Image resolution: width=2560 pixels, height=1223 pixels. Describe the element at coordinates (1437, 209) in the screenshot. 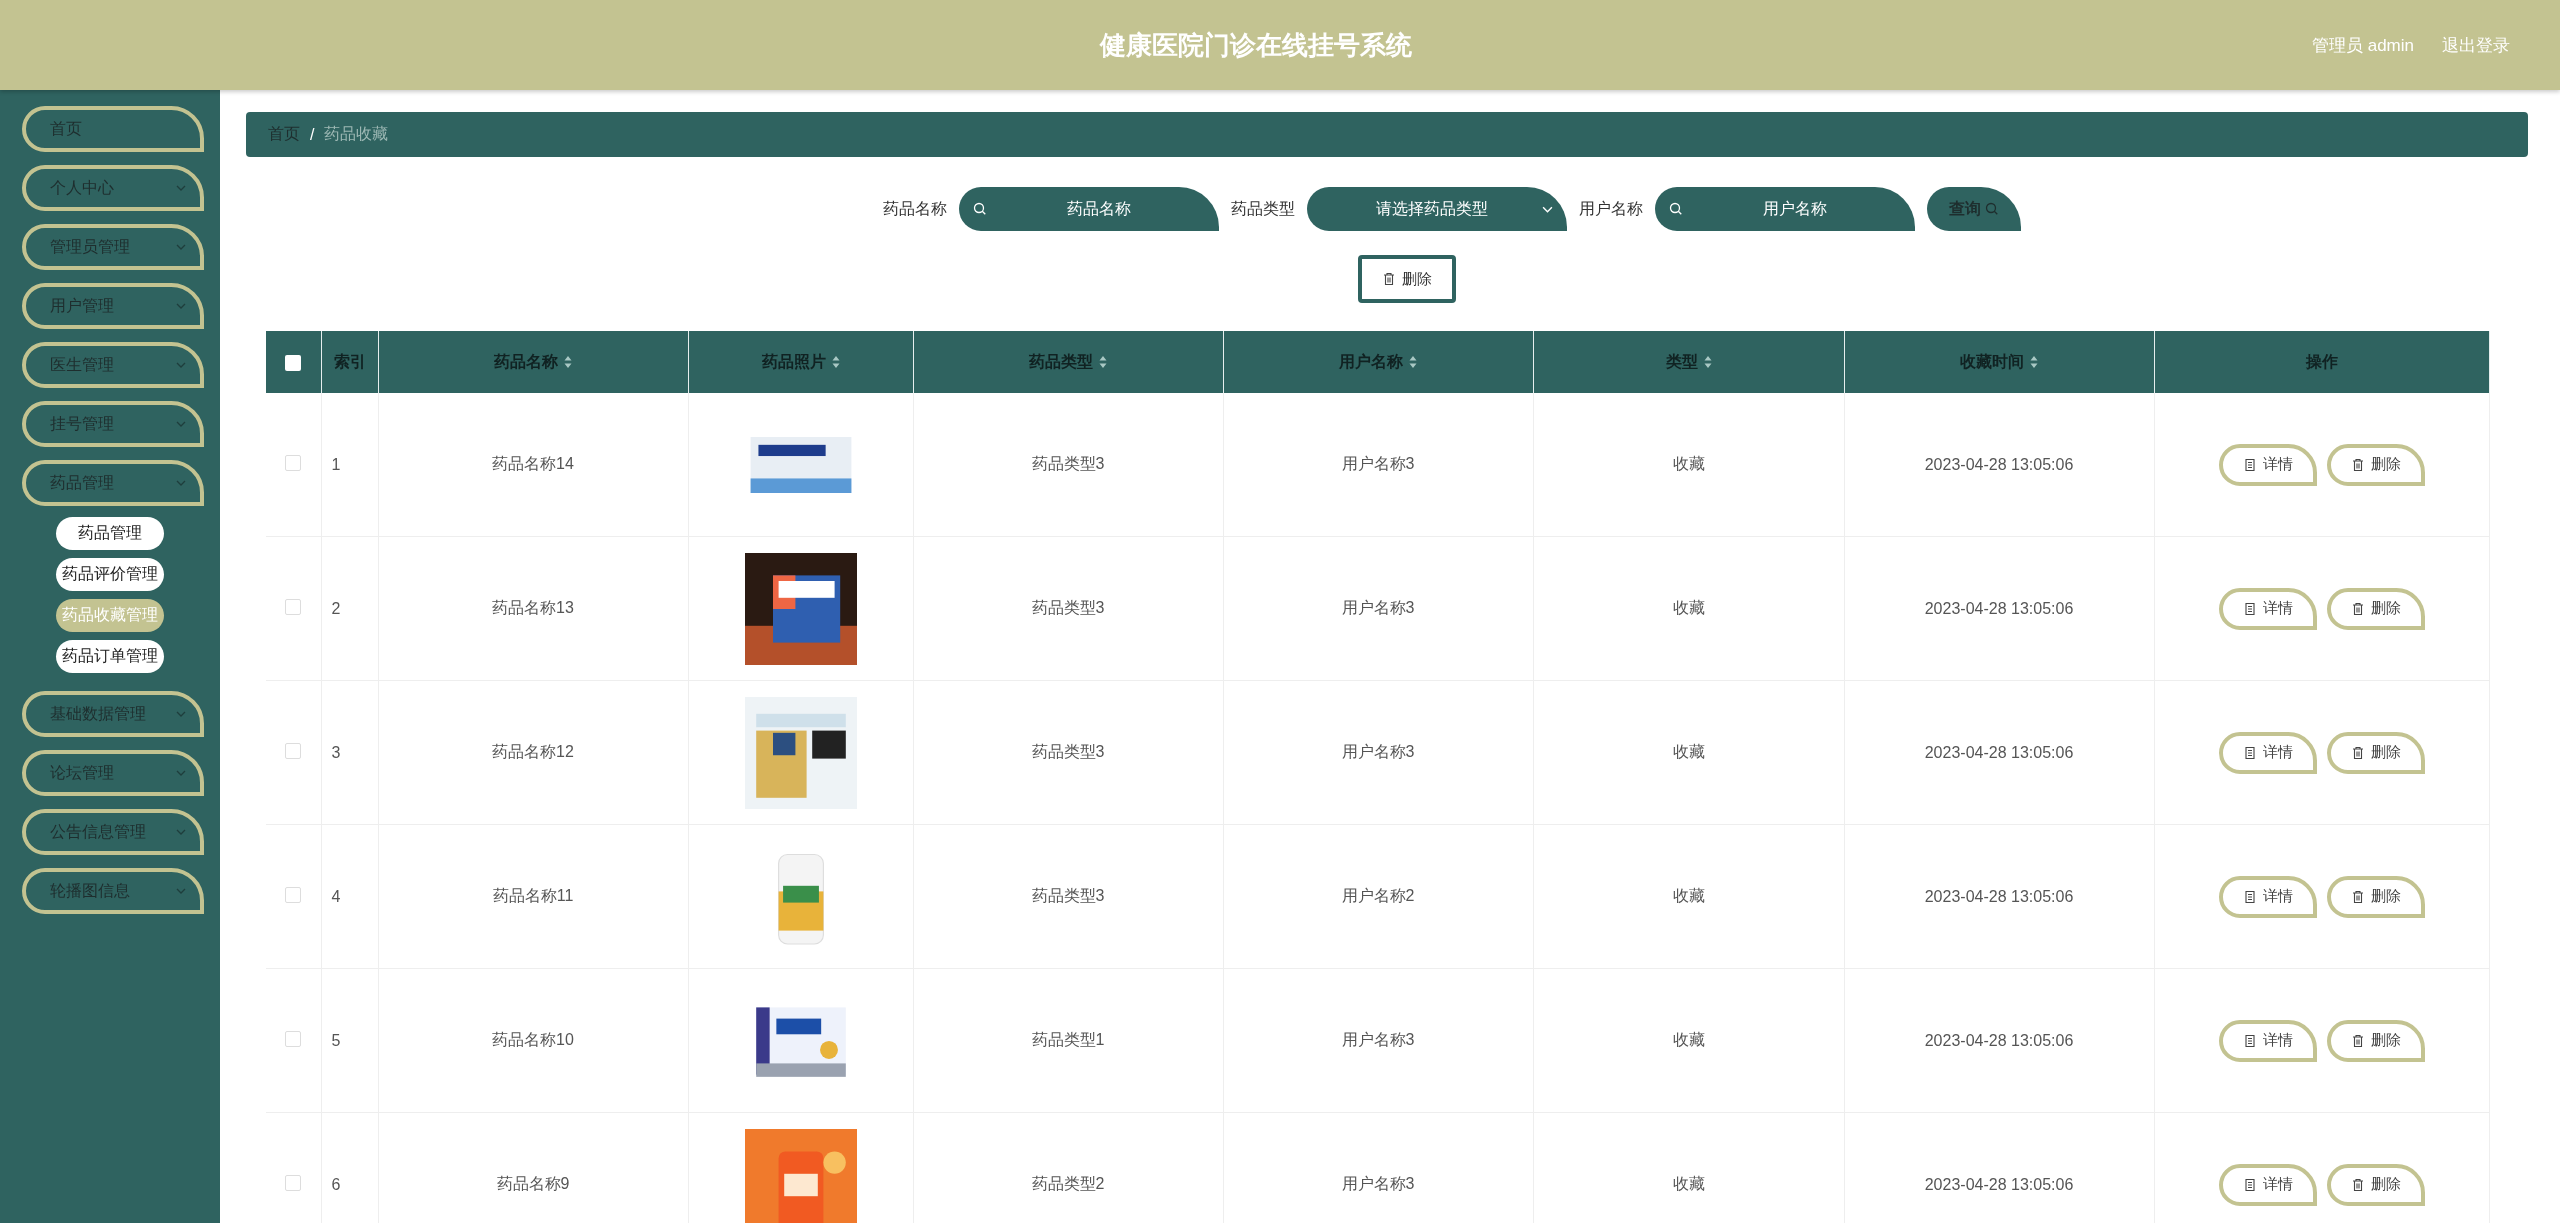

I see `select-field: 请选择药品类型` at that location.